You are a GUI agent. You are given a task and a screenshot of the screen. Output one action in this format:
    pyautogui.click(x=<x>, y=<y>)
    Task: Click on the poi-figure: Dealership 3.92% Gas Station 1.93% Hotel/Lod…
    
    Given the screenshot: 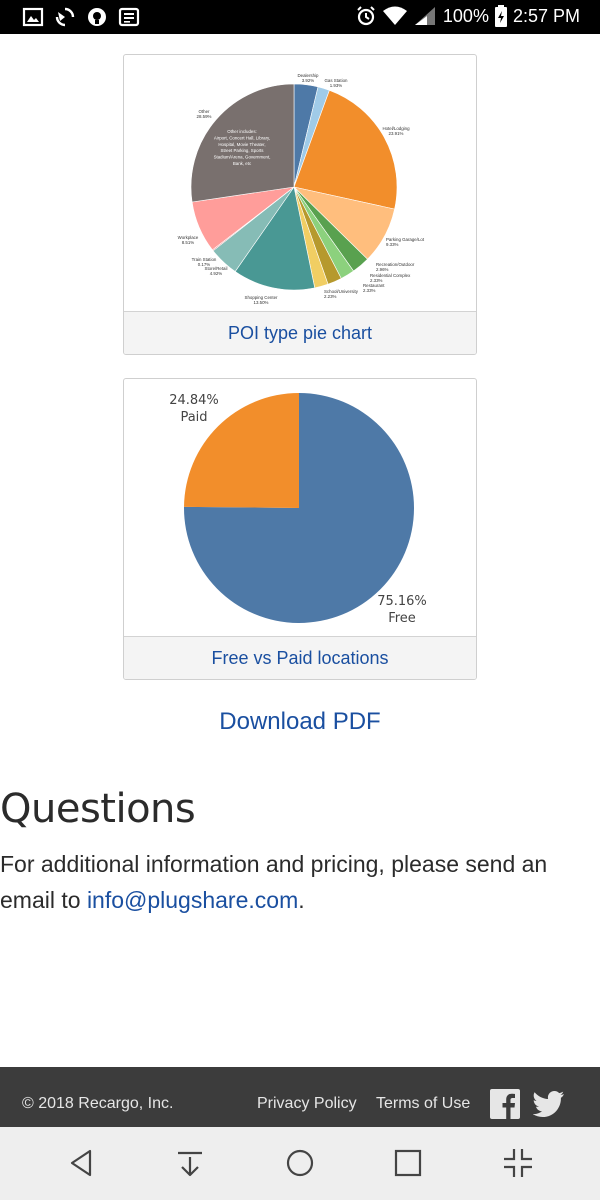 What is the action you would take?
    pyautogui.click(x=300, y=204)
    